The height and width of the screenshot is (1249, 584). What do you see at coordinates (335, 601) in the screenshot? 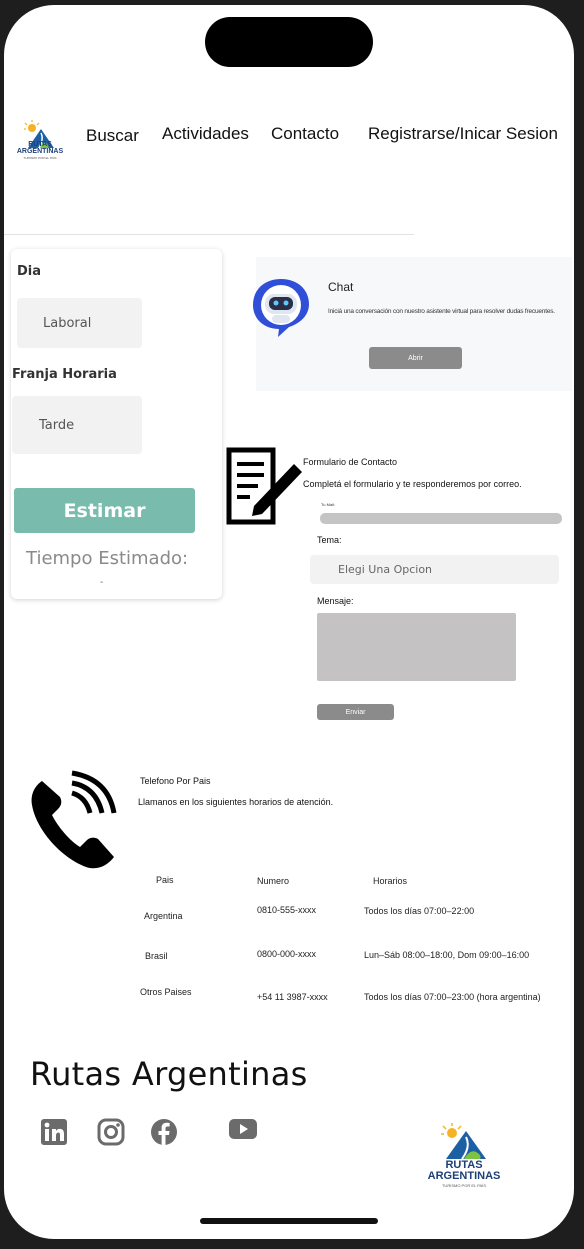
I see `mensaje-label: Mensaje:` at bounding box center [335, 601].